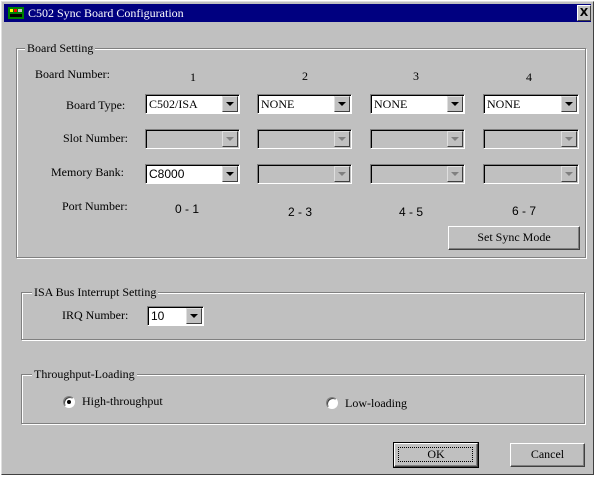  Describe the element at coordinates (158, 316) in the screenshot. I see `irq-number-value: 10` at that location.